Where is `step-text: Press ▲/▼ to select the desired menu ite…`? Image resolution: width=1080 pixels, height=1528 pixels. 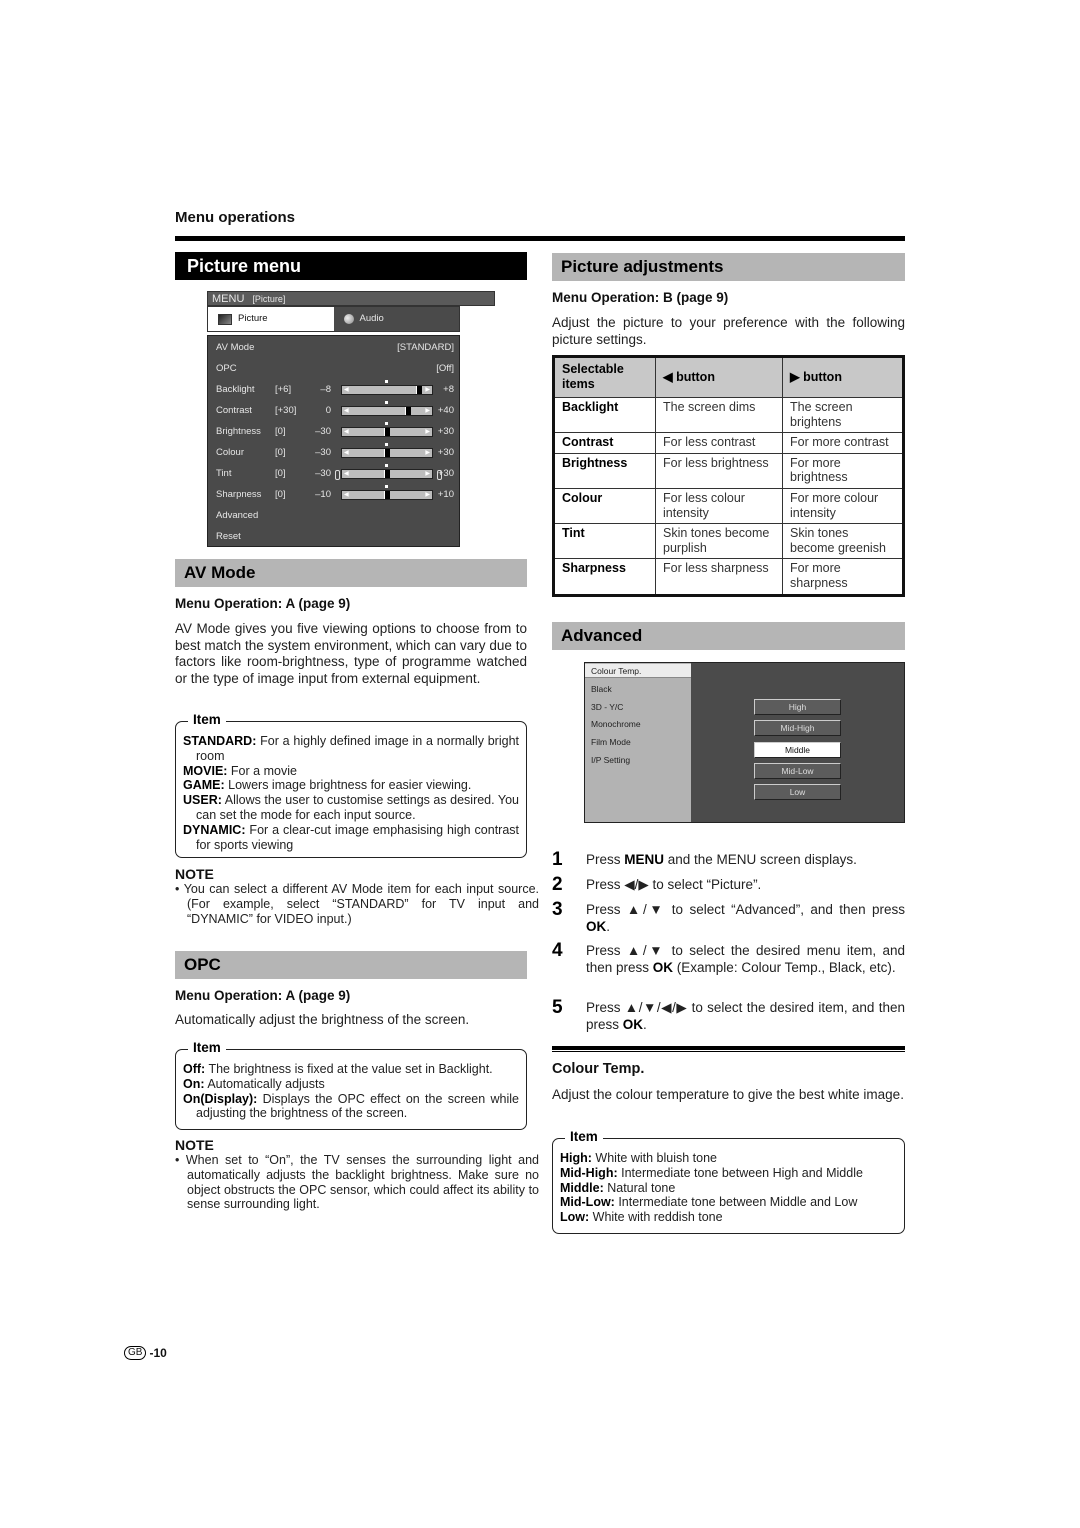 step-text: Press ▲/▼ to select the desired menu ite… is located at coordinates (745, 959).